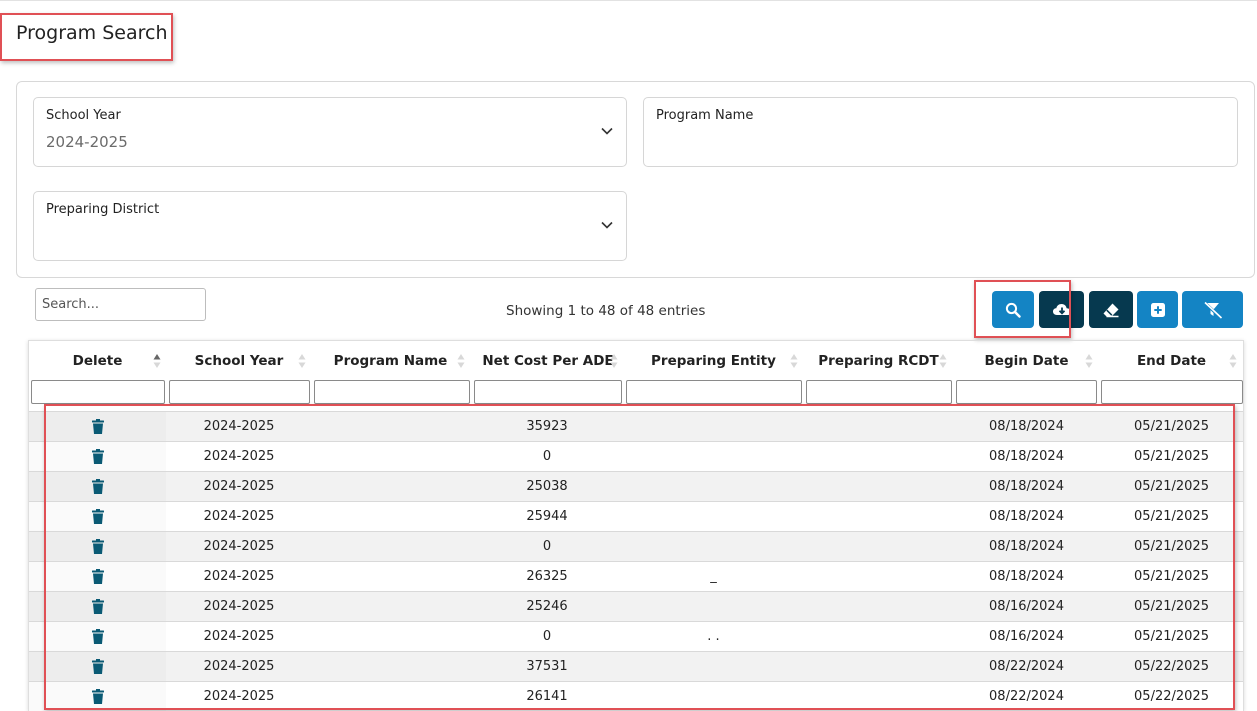 This screenshot has height=711, width=1257. What do you see at coordinates (97, 361) in the screenshot?
I see `column-header-delete: Delete` at bounding box center [97, 361].